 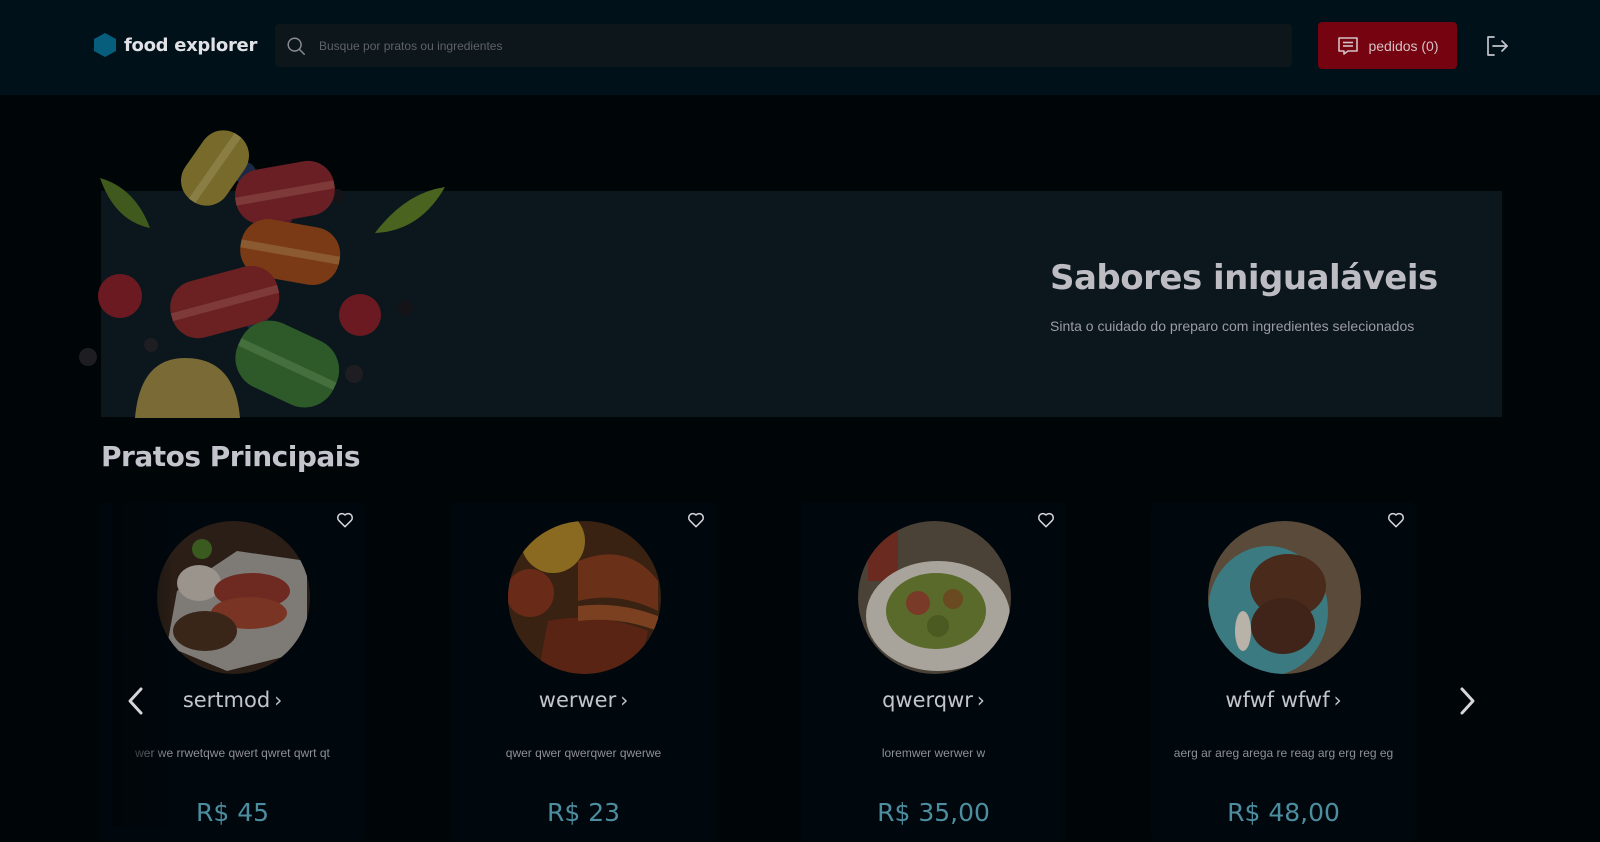 What do you see at coordinates (231, 456) in the screenshot?
I see `section-title: Pratos Principais` at bounding box center [231, 456].